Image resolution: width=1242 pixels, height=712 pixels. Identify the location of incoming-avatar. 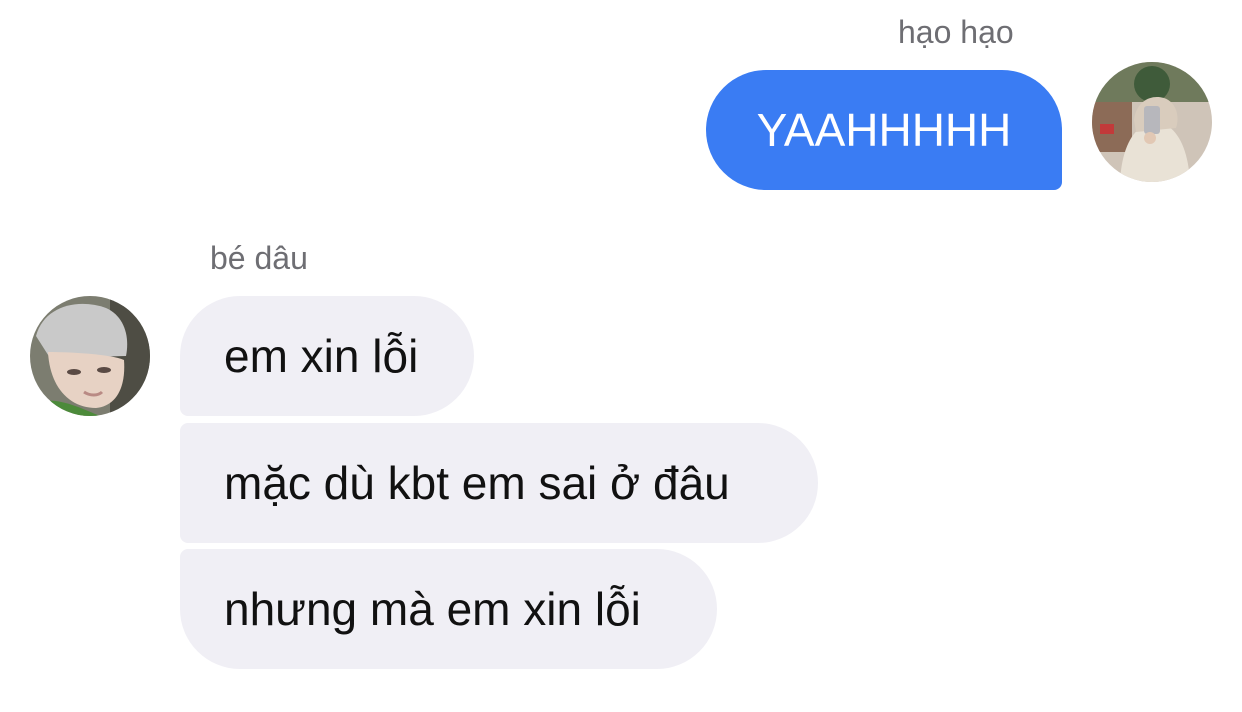
(90, 356).